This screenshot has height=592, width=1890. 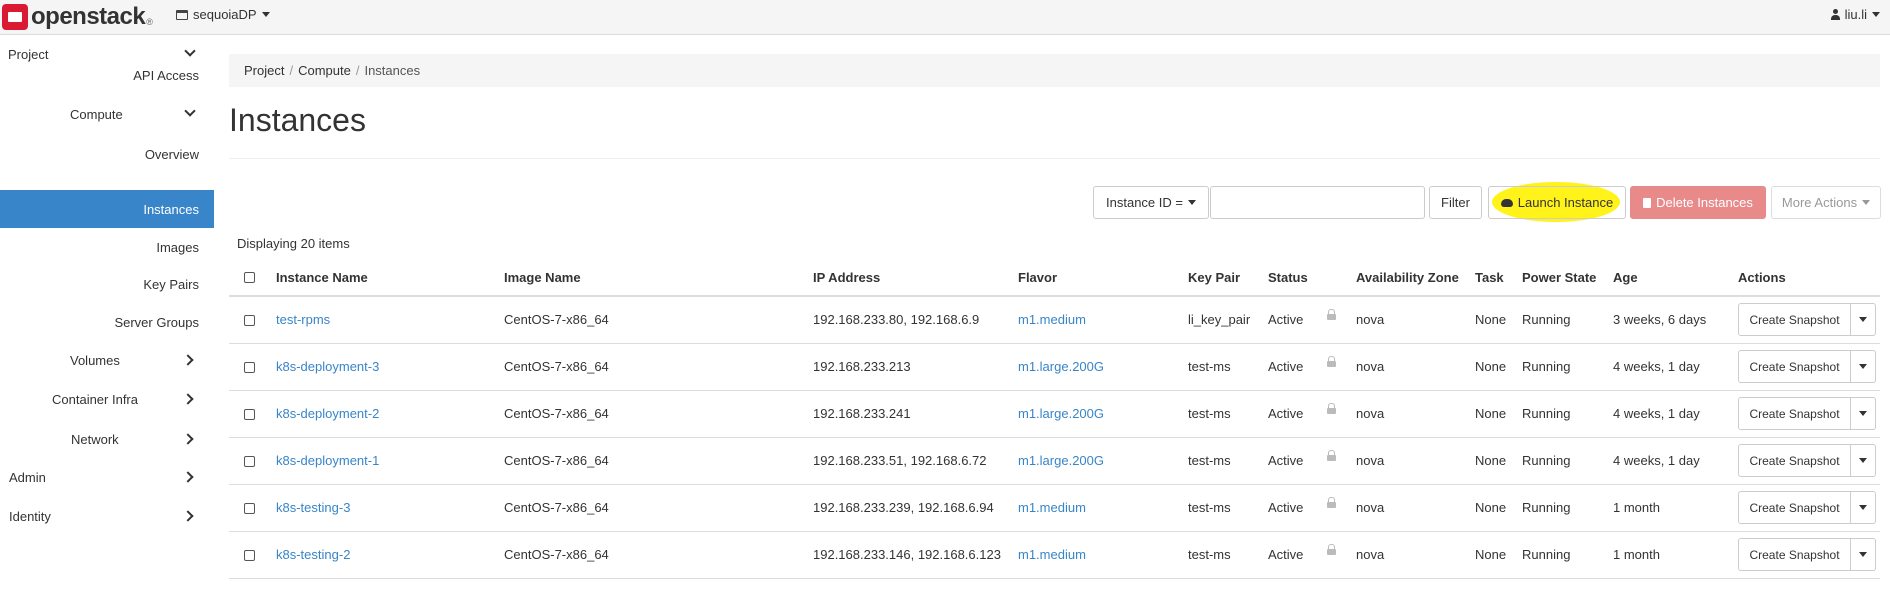 What do you see at coordinates (95, 360) in the screenshot?
I see `sidebar-item-label: Volumes` at bounding box center [95, 360].